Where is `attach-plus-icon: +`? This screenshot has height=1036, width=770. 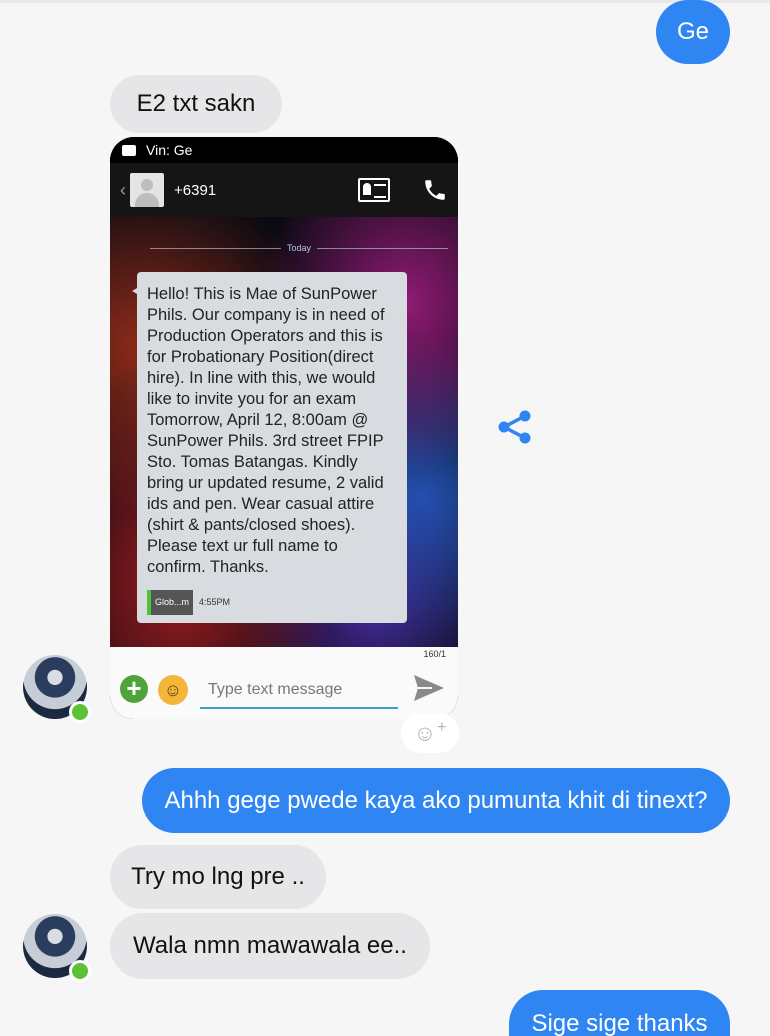
attach-plus-icon: + is located at coordinates (134, 689).